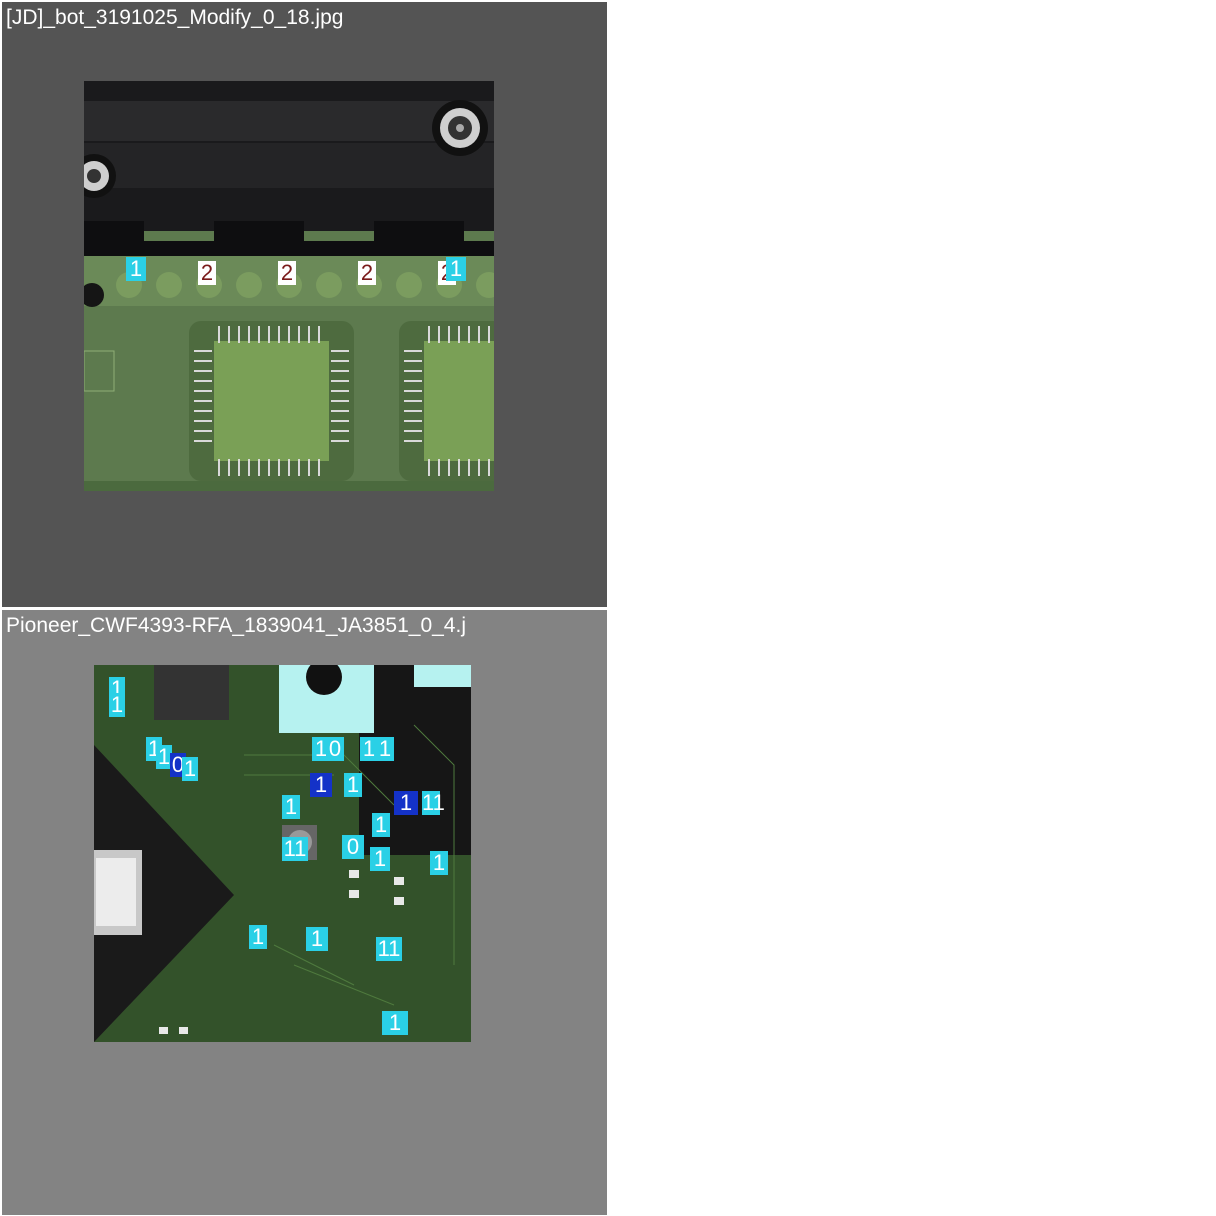 The width and height of the screenshot is (1216, 1216). I want to click on pcb-board-image, so click(289, 286).